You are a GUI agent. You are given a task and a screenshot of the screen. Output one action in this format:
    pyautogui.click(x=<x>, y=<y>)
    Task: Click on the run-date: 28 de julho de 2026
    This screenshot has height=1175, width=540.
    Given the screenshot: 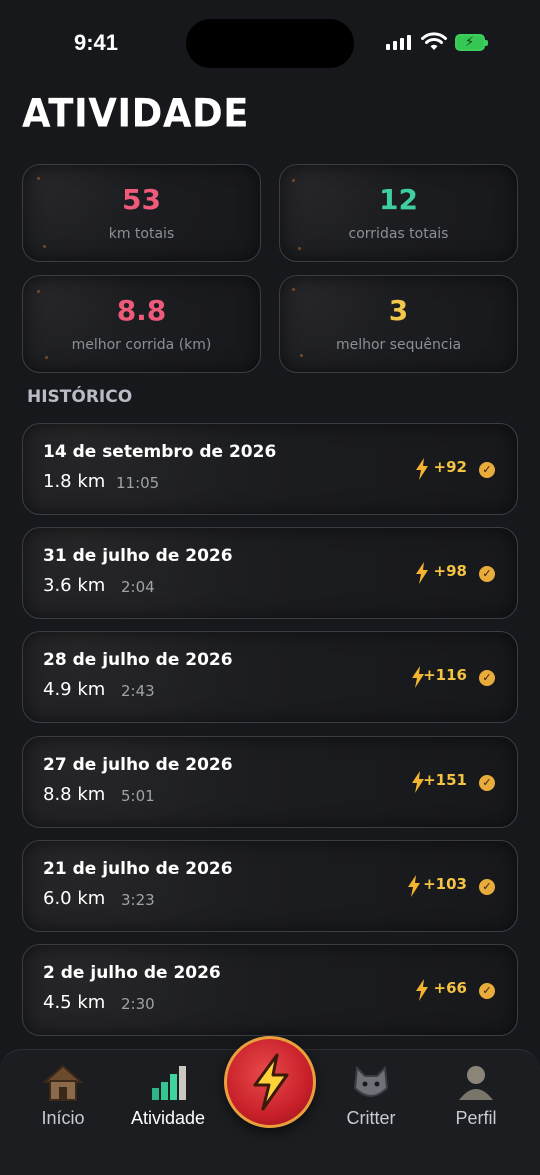 What is the action you would take?
    pyautogui.click(x=138, y=660)
    